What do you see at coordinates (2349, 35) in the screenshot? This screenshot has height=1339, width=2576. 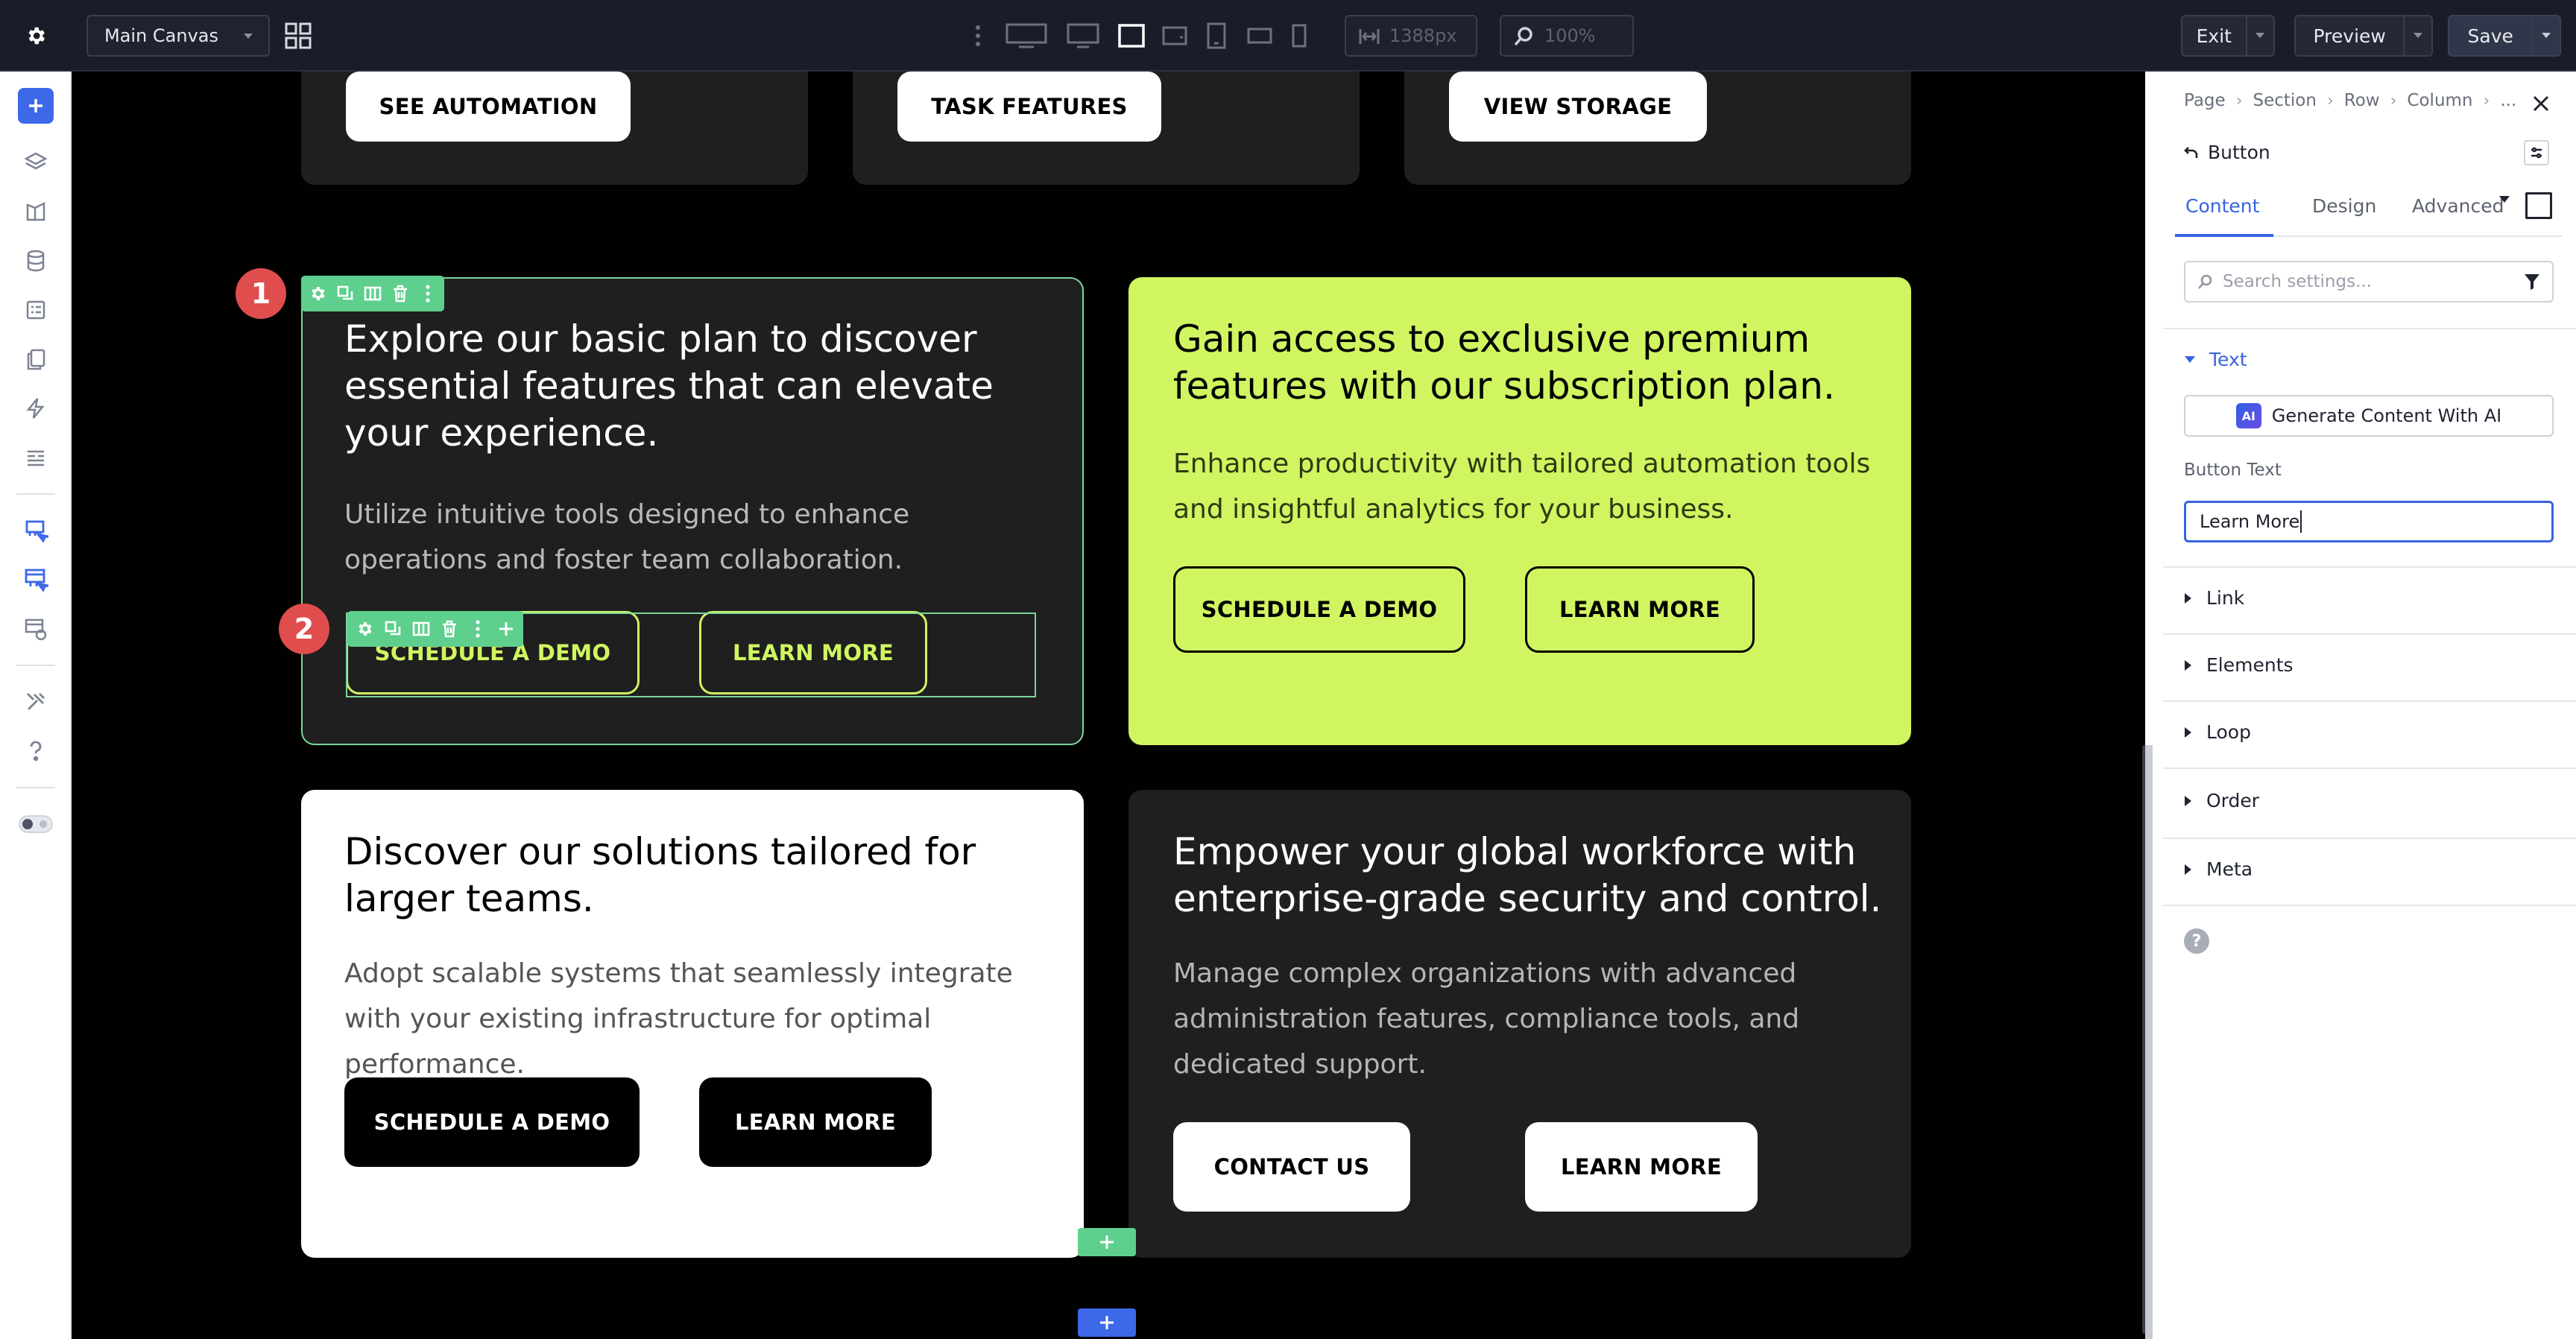 I see `preview-button: Preview` at bounding box center [2349, 35].